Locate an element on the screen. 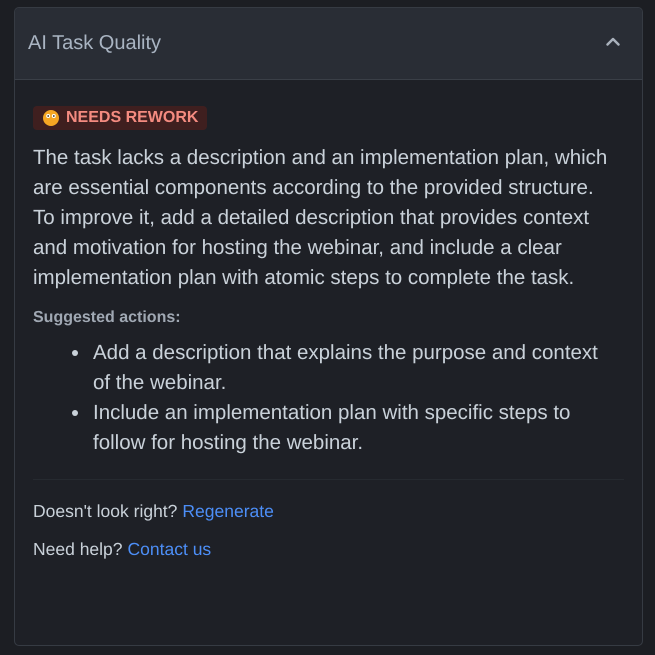  action-item: Add a description that explains the purpose and context of the webinar. is located at coordinates (346, 368).